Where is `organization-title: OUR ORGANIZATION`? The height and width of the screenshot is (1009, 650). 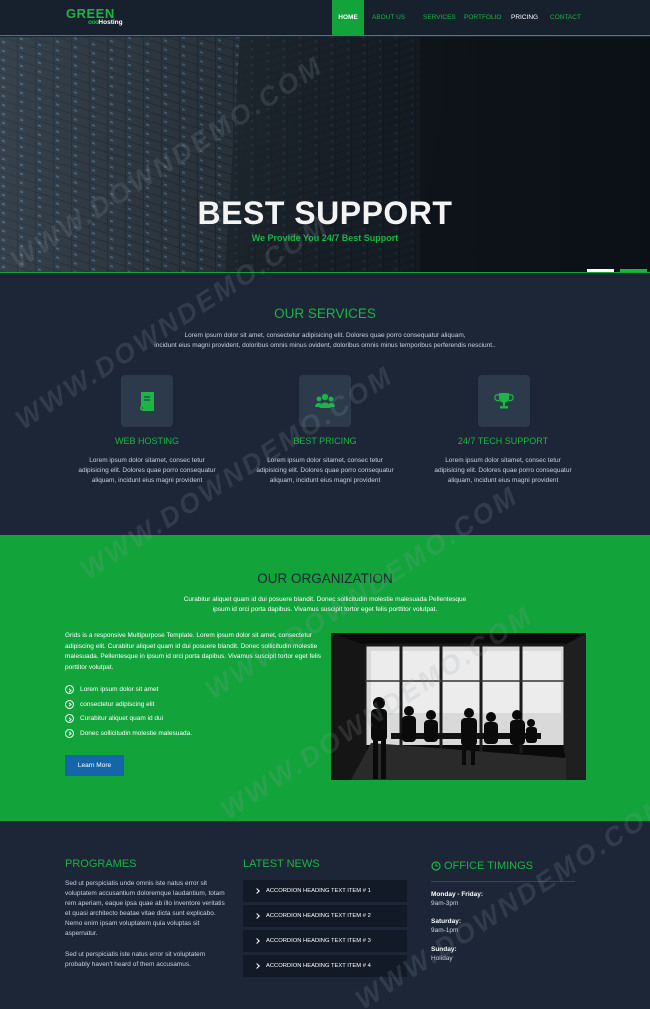
organization-title: OUR ORGANIZATION is located at coordinates (325, 578).